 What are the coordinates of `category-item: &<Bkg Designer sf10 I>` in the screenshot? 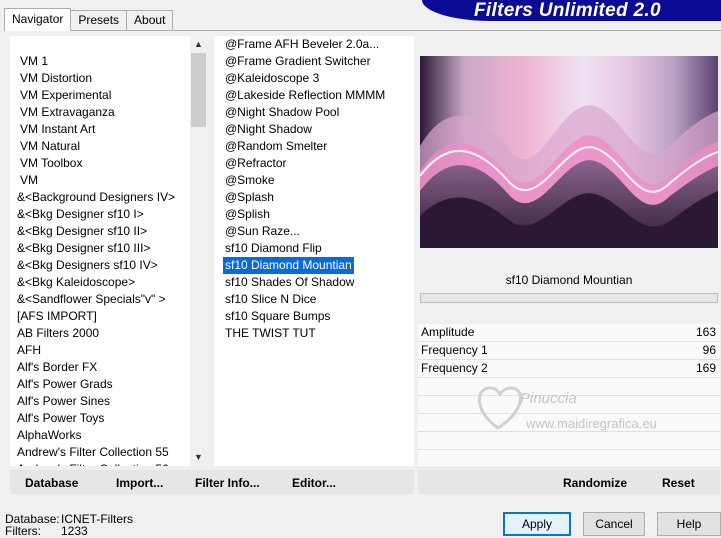 It's located at (80, 214).